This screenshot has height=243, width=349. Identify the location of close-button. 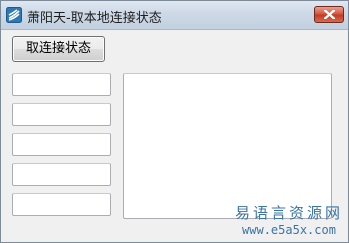
(329, 14).